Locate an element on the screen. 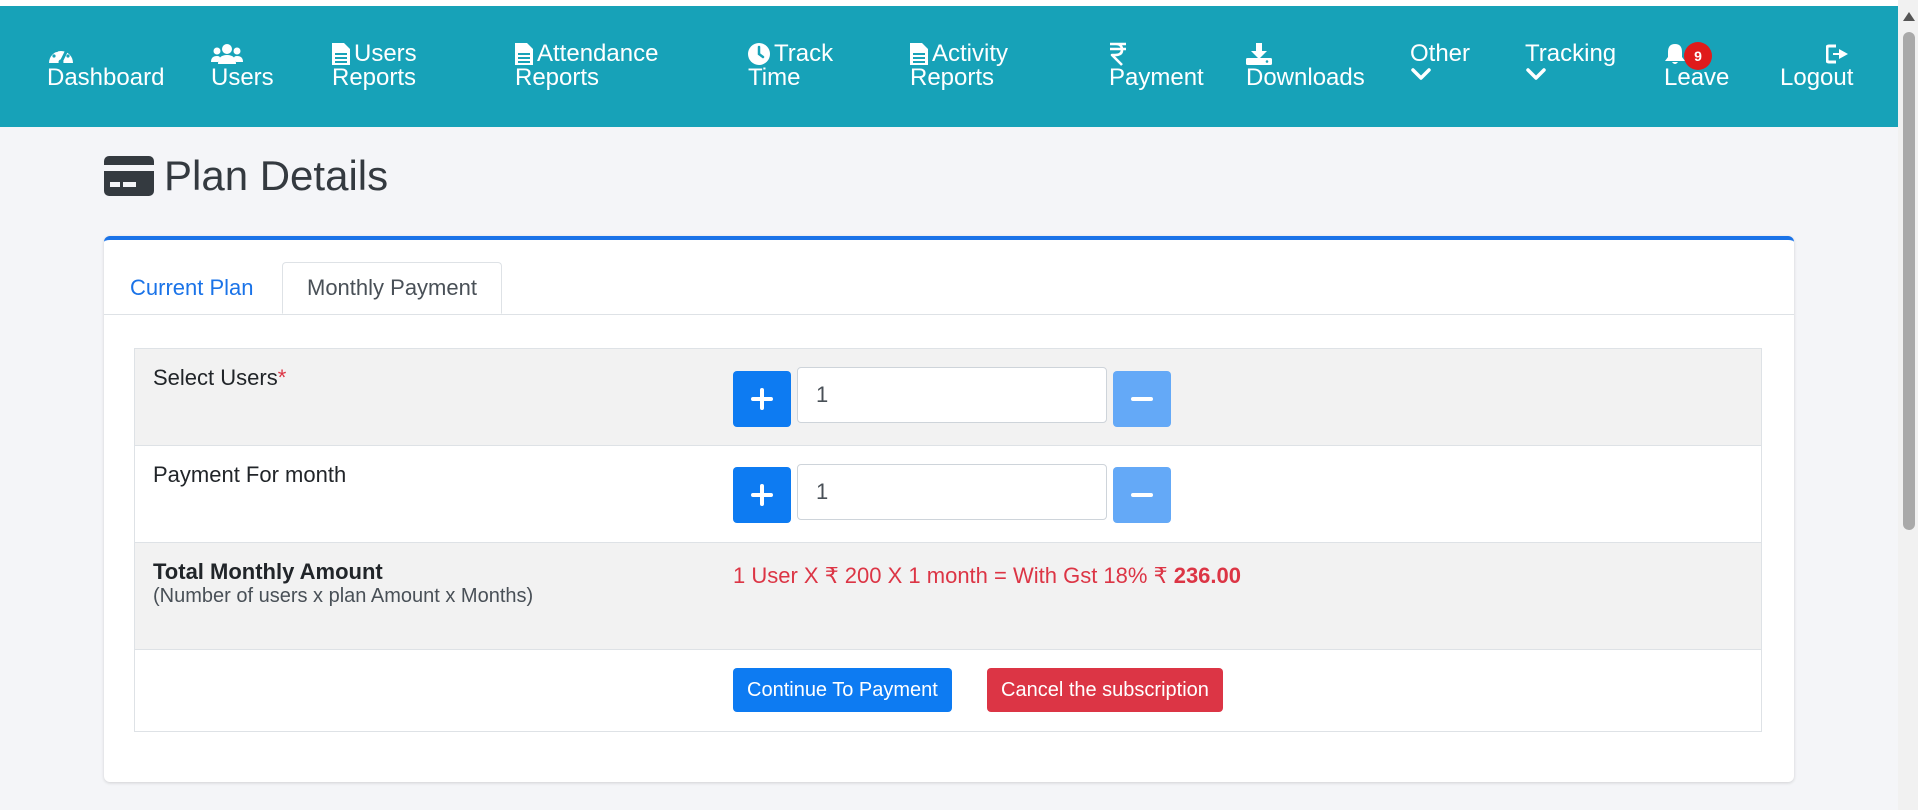 The width and height of the screenshot is (1918, 810). nav-users-reports: Users Reports is located at coordinates (374, 66).